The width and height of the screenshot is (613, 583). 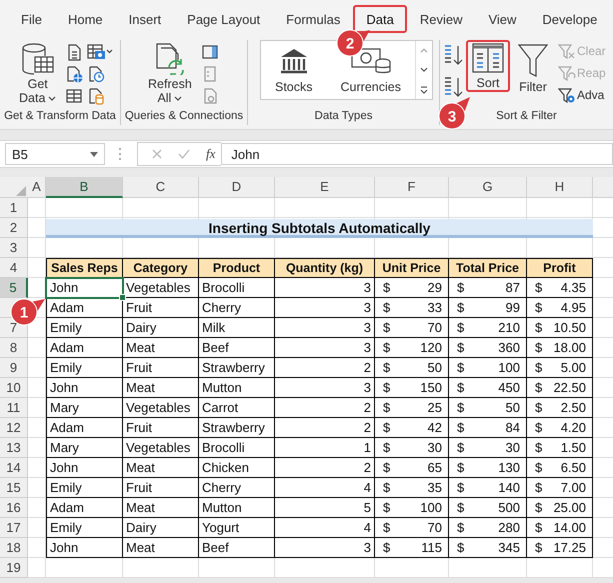 What do you see at coordinates (569, 348) in the screenshot?
I see `amount: 18.00` at bounding box center [569, 348].